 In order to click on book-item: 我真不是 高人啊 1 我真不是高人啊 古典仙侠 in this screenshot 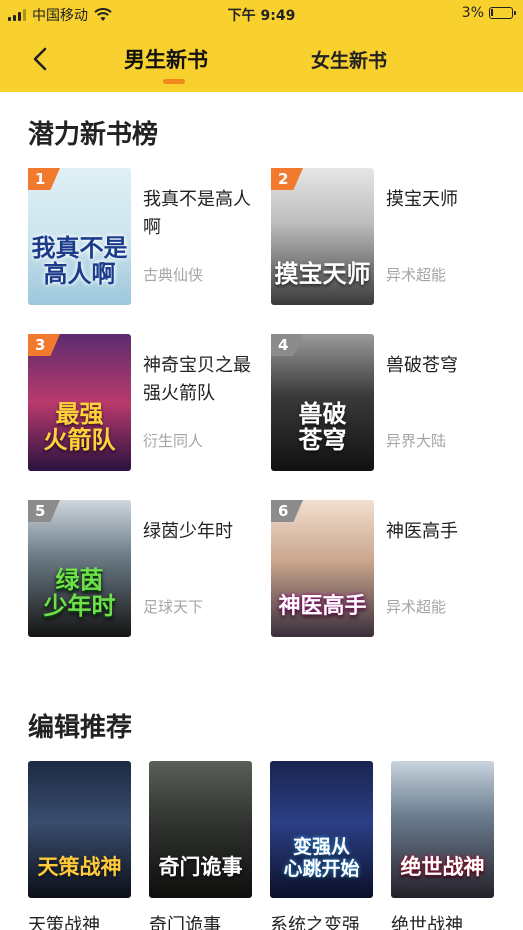, I will do `click(148, 238)`.